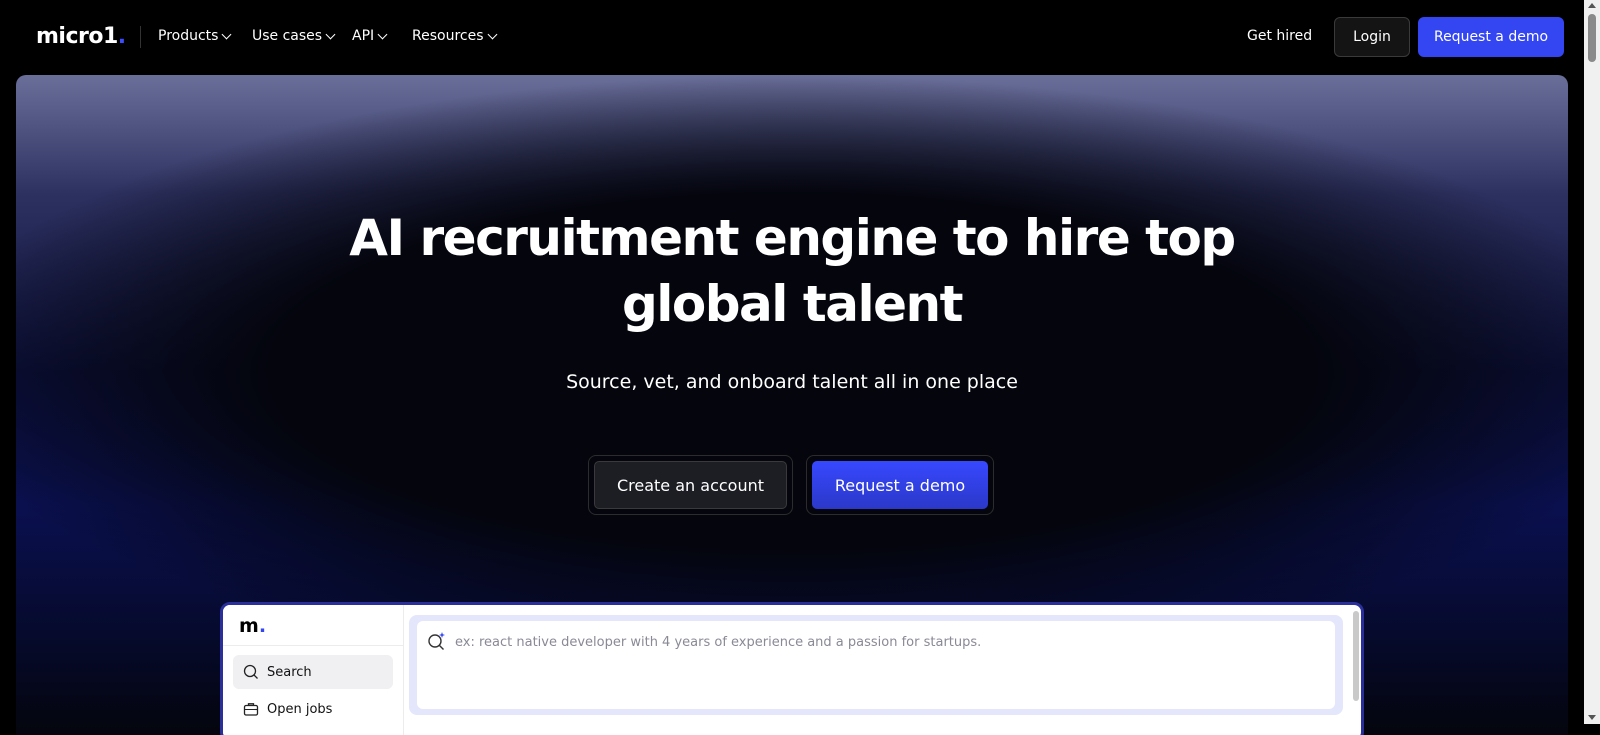 The width and height of the screenshot is (1600, 735). I want to click on nav-use-cases: Use cases, so click(294, 36).